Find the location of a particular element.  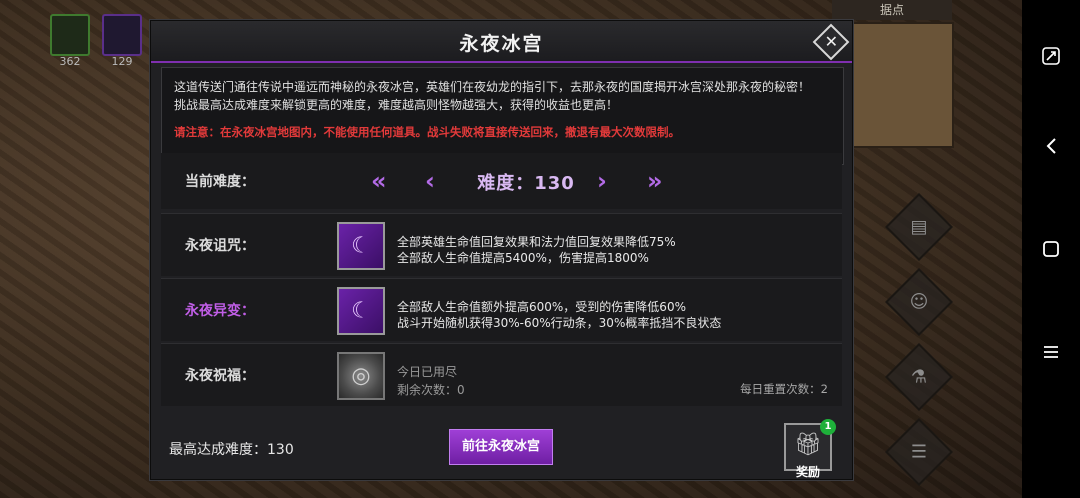

potion-icon: ⚗ is located at coordinates (919, 377).